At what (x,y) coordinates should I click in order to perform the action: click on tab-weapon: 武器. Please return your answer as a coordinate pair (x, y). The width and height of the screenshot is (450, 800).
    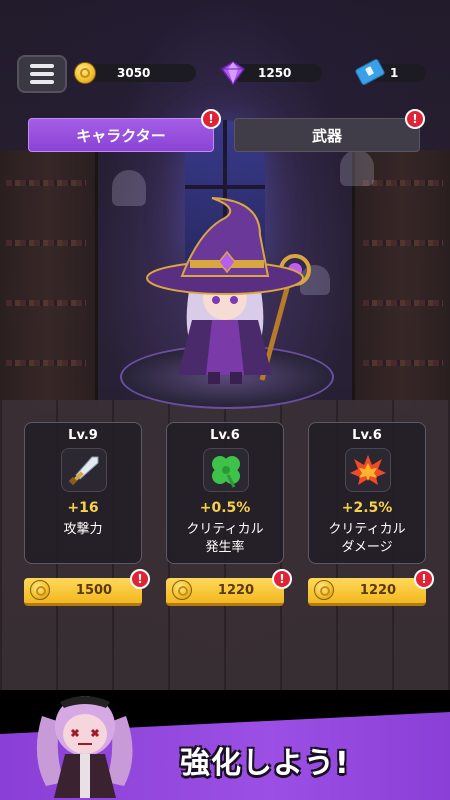
    Looking at the image, I should click on (327, 135).